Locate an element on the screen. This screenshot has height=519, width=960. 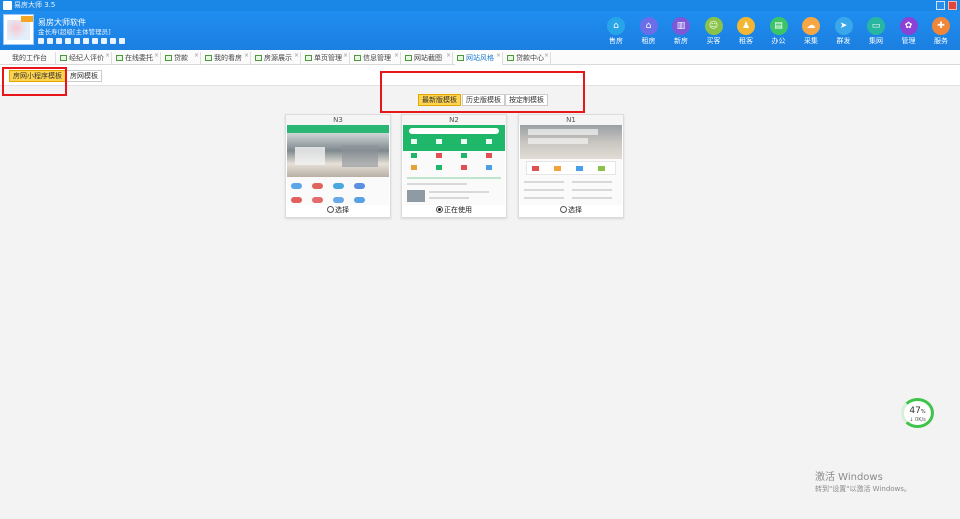
nav-item-0: ⌂ 售房 is located at coordinates (616, 31).